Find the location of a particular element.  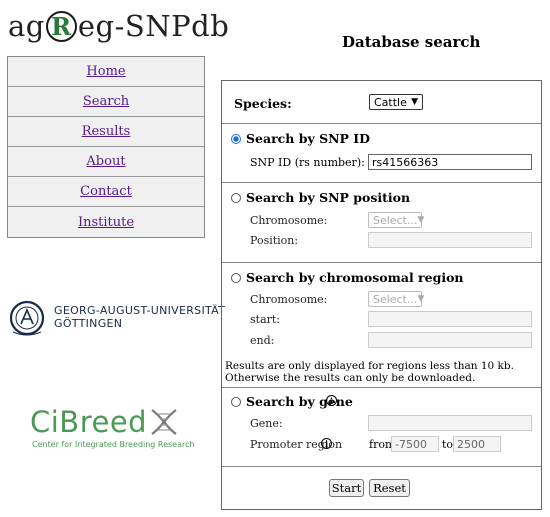

nav-item-home: Home is located at coordinates (106, 72).